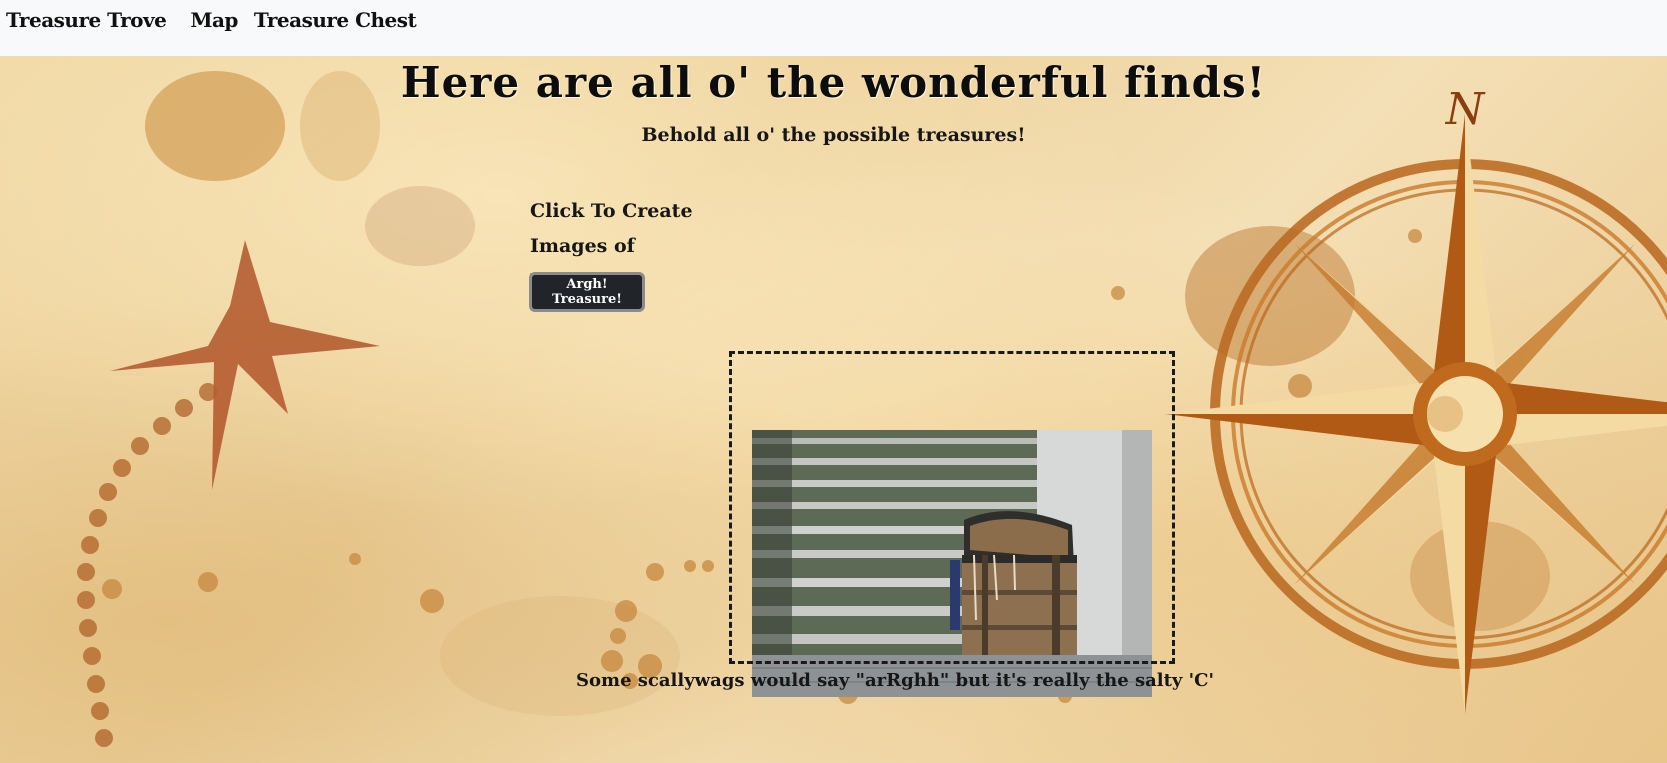 This screenshot has height=763, width=1667. I want to click on x-marks-the-spot-icon, so click(245, 365).